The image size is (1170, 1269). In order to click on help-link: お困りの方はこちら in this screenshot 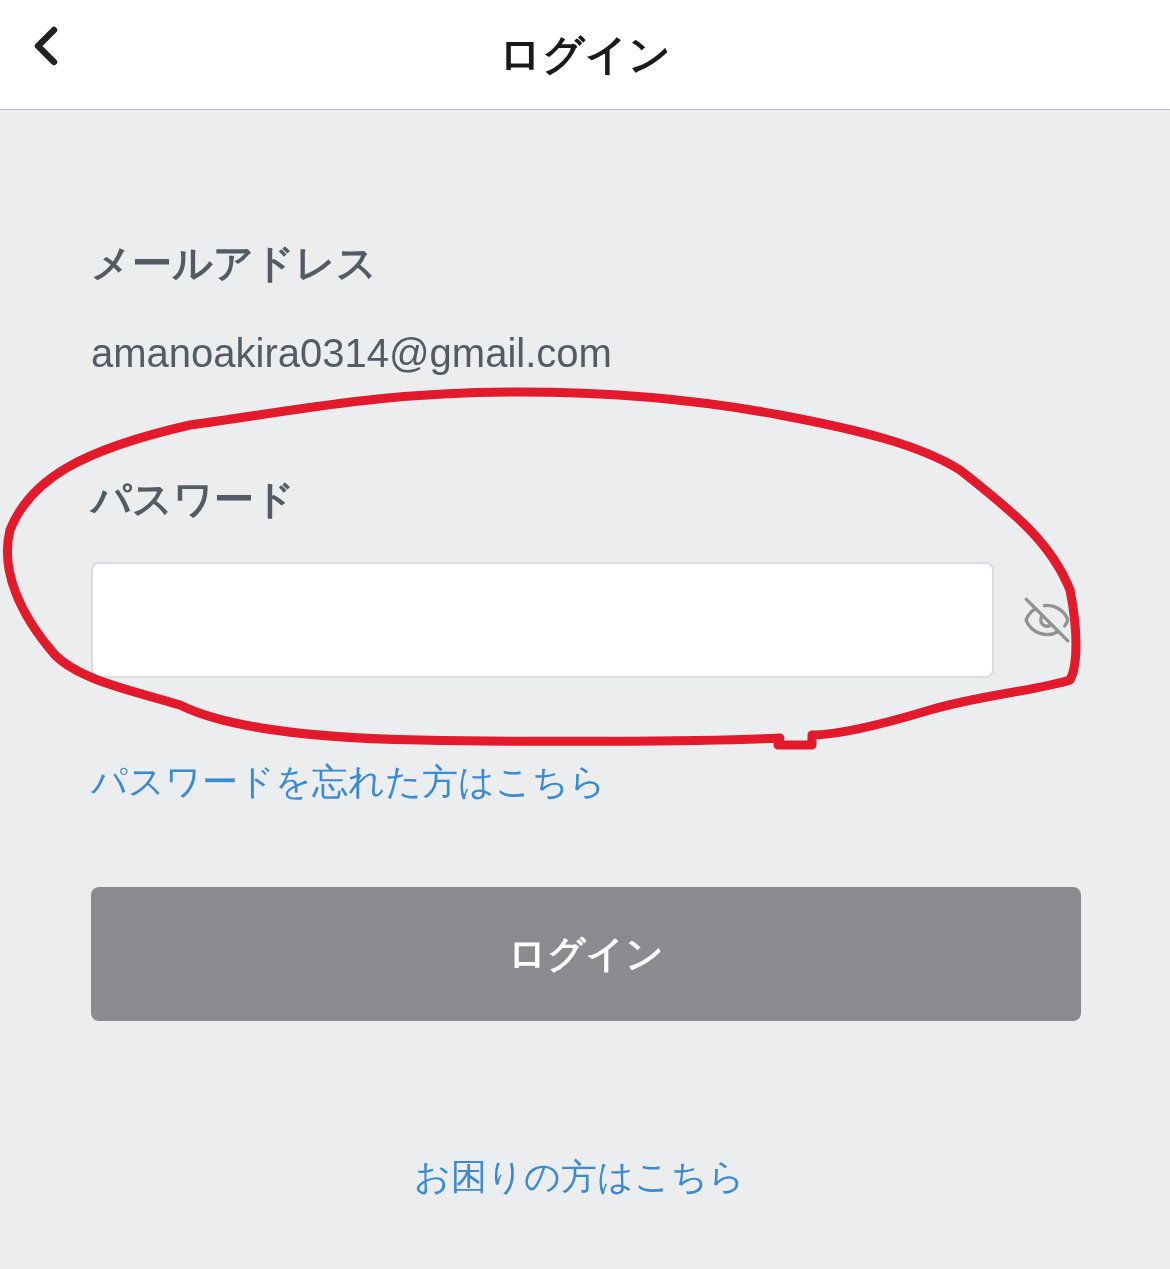, I will do `click(579, 1177)`.